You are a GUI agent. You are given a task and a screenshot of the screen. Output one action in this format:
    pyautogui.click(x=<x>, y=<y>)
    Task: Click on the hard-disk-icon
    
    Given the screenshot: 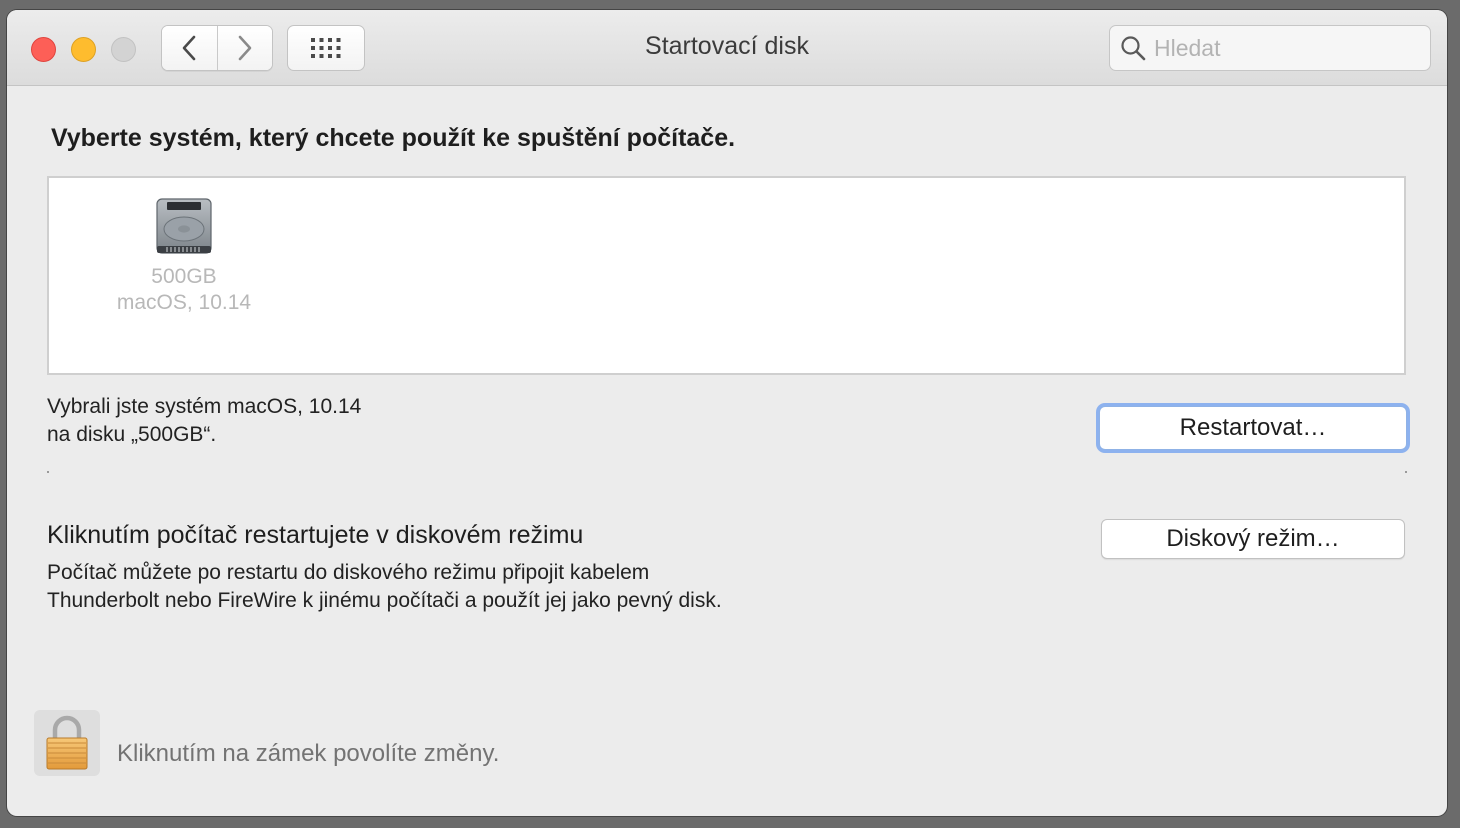 What is the action you would take?
    pyautogui.click(x=184, y=226)
    